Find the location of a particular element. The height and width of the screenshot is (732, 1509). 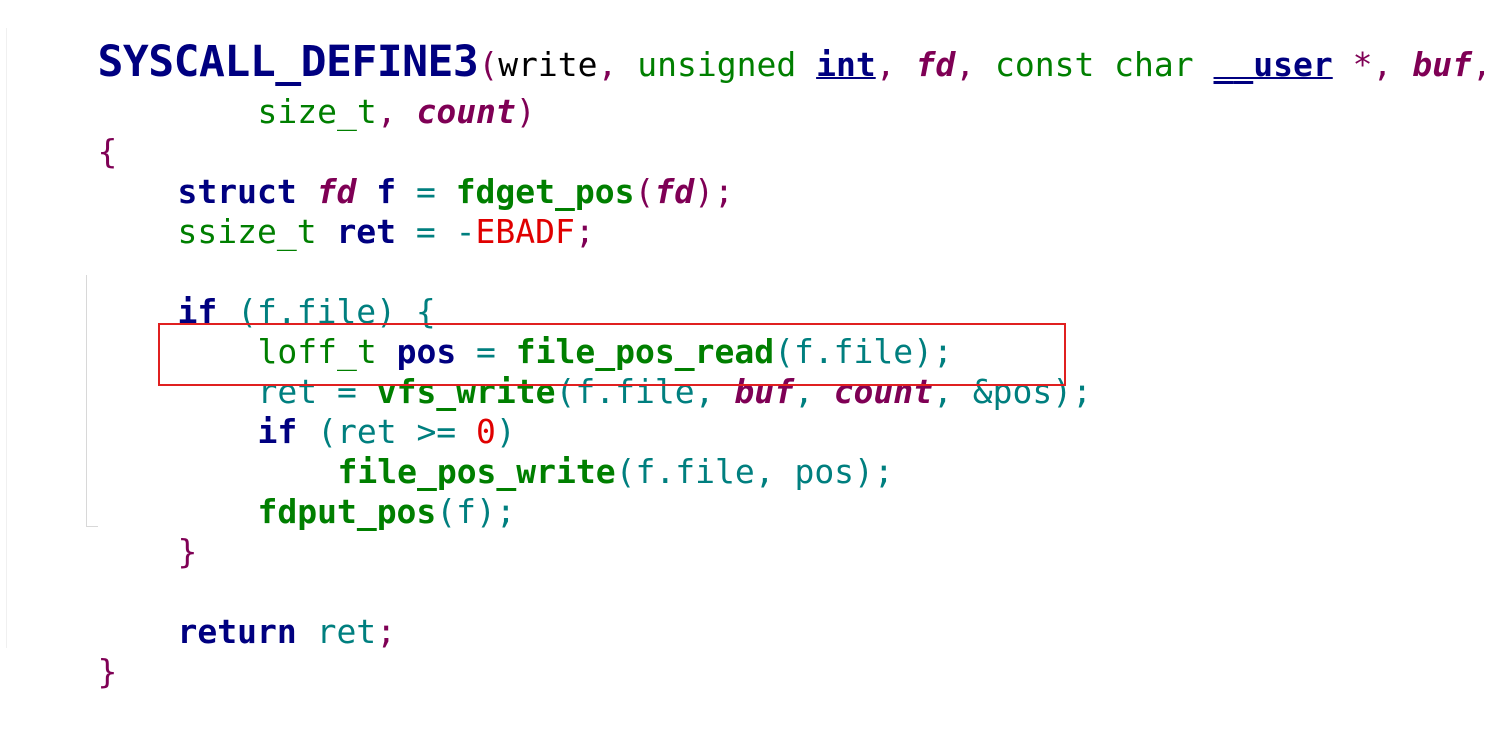

code-line-9: if (ret >= 0) is located at coordinates (346, 411).